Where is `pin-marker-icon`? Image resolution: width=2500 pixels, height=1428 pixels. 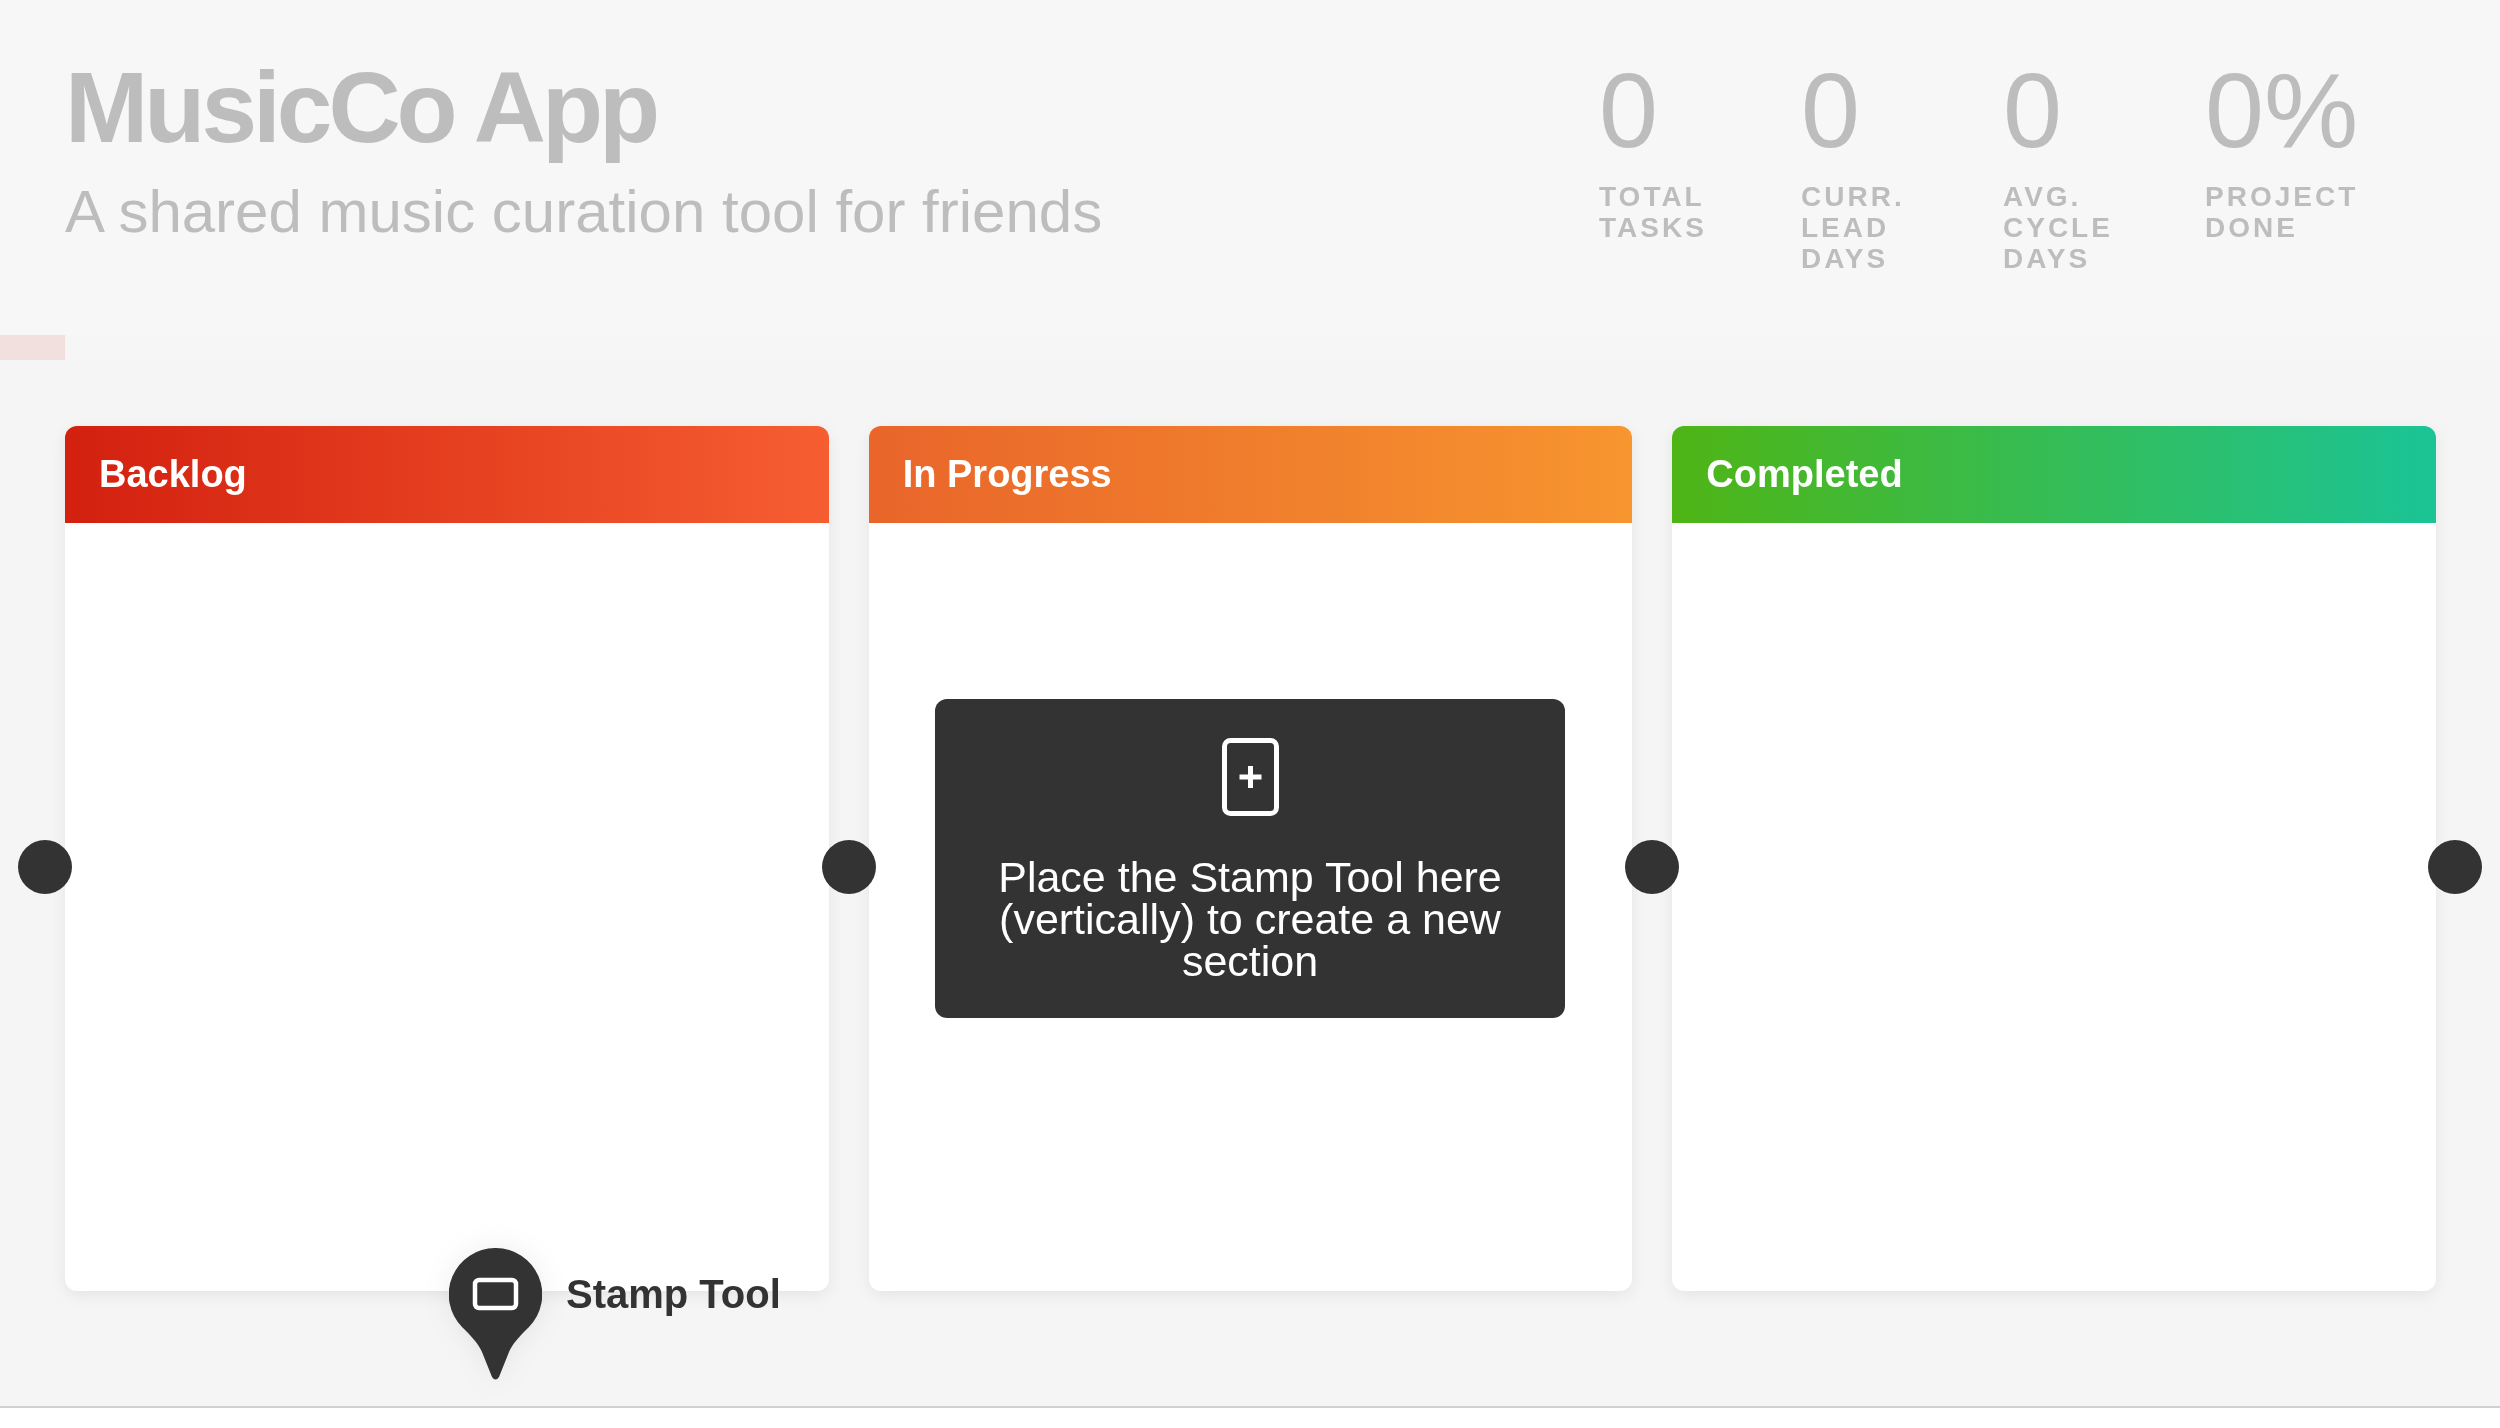 pin-marker-icon is located at coordinates (495, 1314).